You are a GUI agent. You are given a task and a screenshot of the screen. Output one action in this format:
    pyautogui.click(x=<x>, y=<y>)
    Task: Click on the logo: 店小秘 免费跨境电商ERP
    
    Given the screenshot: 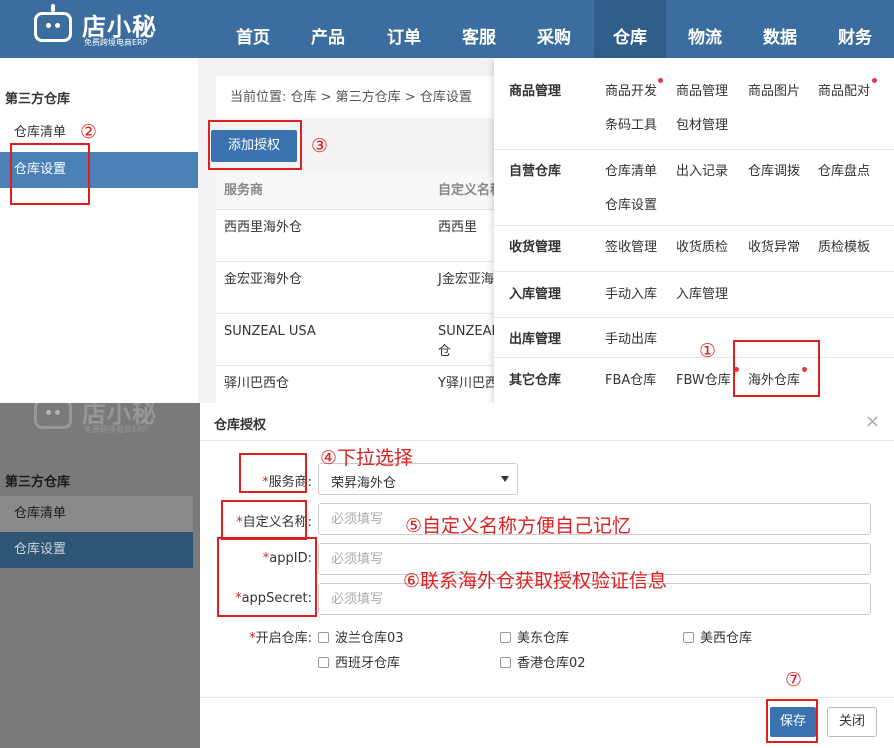 What is the action you would take?
    pyautogui.click(x=109, y=27)
    